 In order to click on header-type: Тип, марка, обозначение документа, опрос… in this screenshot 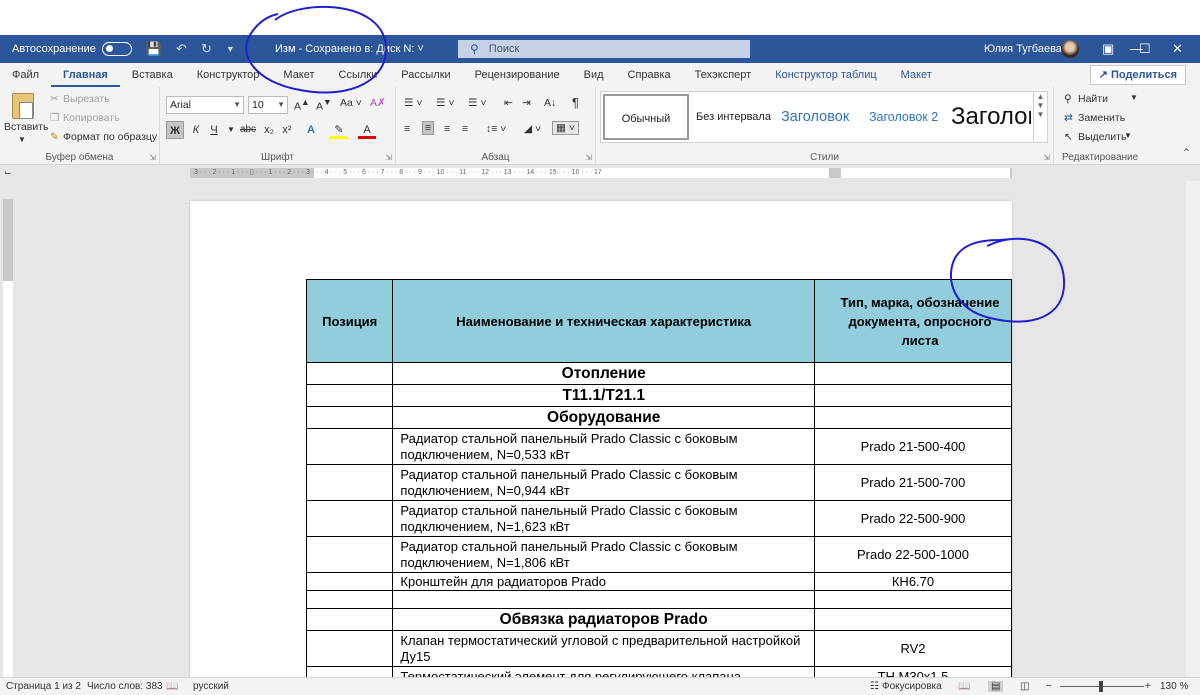, I will do `click(912, 321)`.